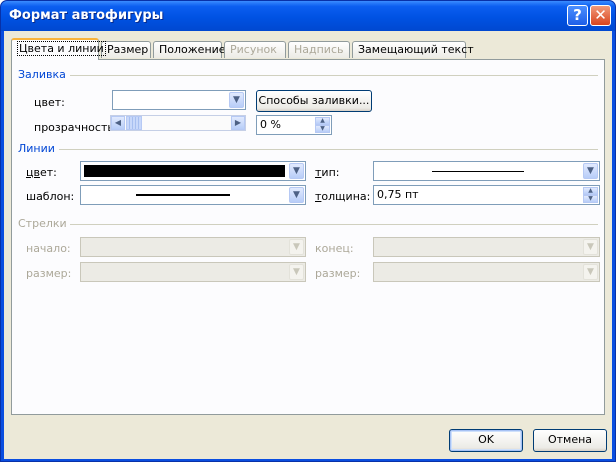  I want to click on line-color-dropdown: ▼, so click(193, 171).